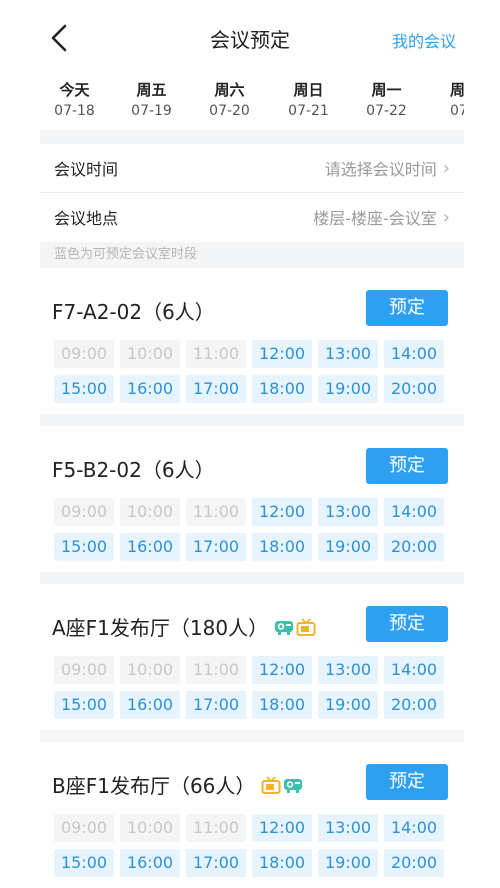 The image size is (500, 888). Describe the element at coordinates (86, 218) in the screenshot. I see `meeting-location-label: 会议地点` at that location.